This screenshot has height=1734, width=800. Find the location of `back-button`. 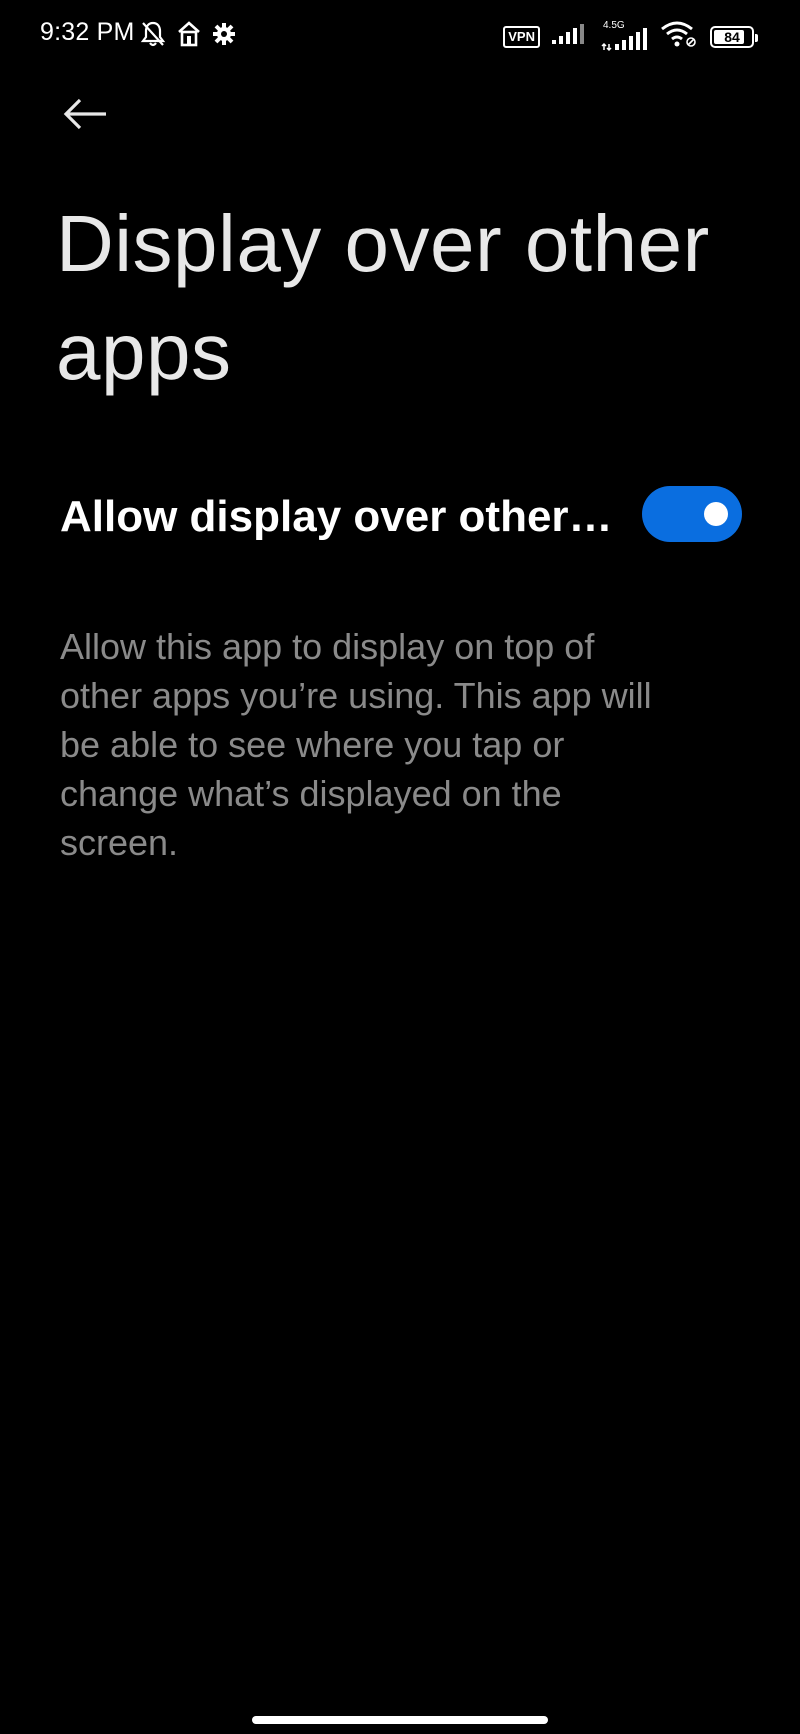

back-button is located at coordinates (86, 116).